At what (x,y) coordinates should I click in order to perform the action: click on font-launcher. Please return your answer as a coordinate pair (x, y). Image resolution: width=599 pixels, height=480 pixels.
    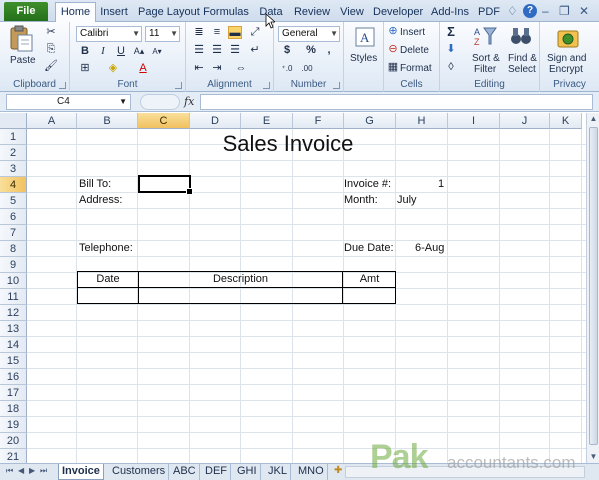
    Looking at the image, I should click on (178, 85).